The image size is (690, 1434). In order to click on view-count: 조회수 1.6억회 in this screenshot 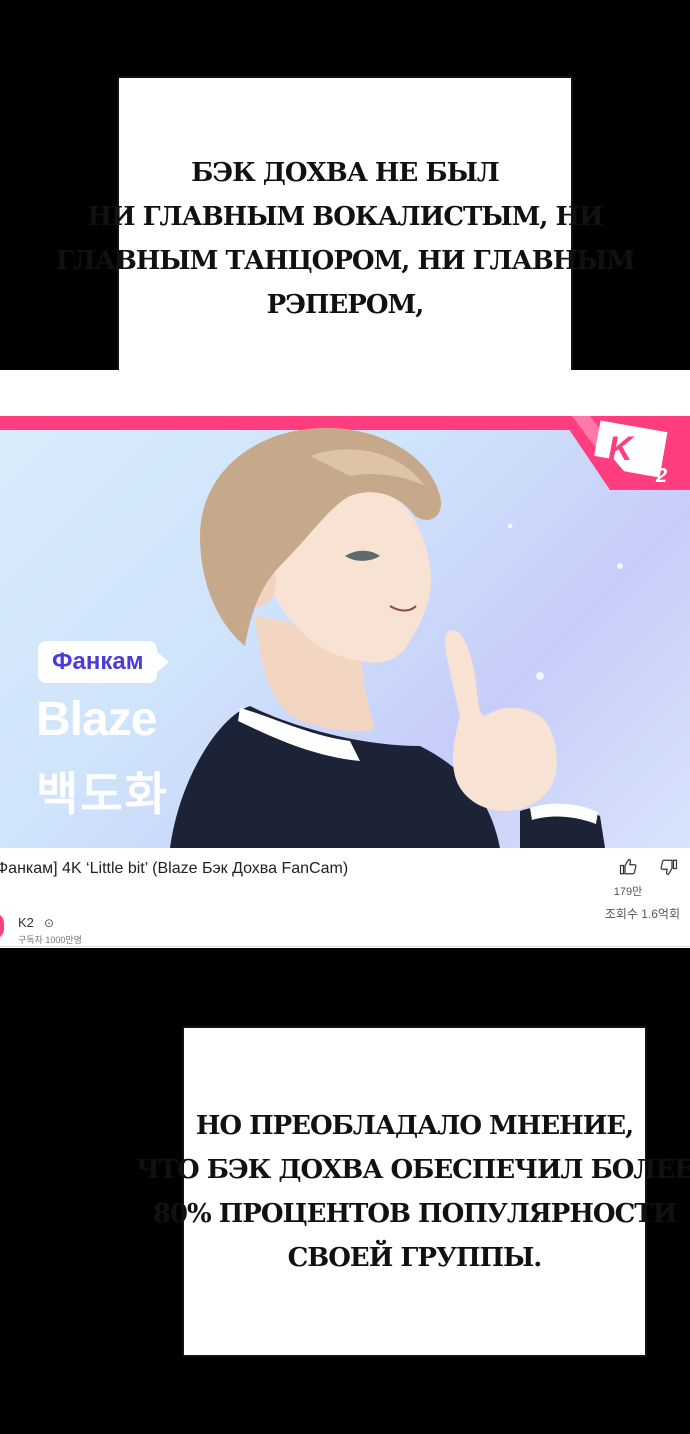, I will do `click(642, 914)`.